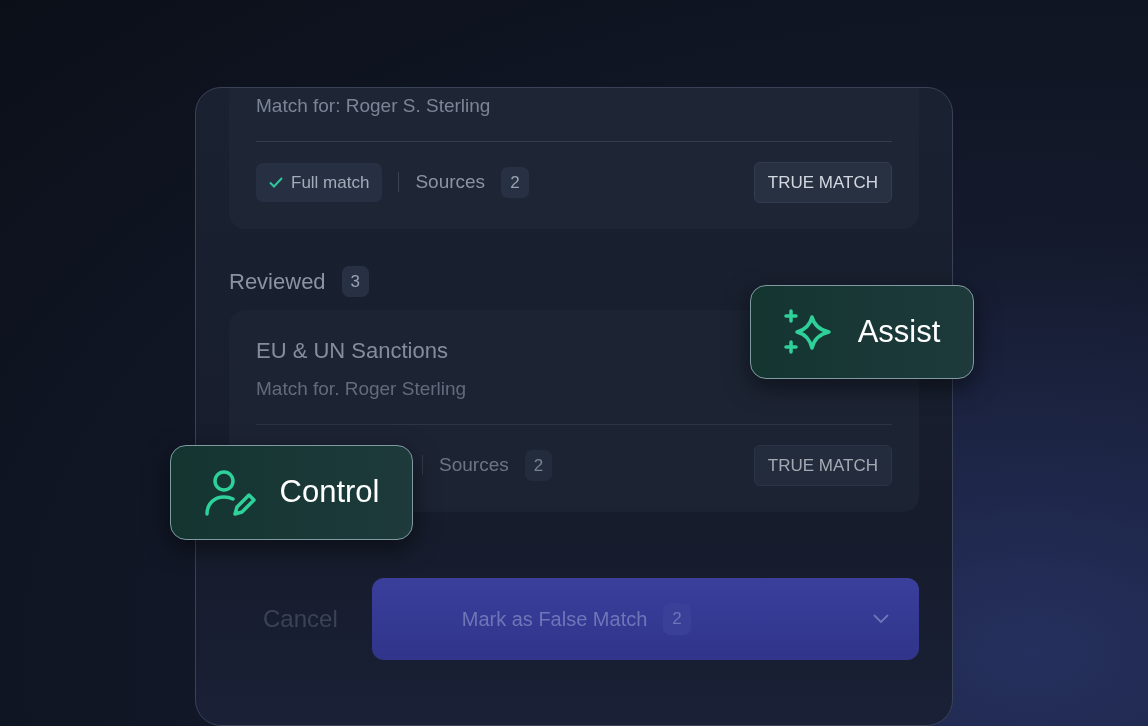  What do you see at coordinates (881, 619) in the screenshot?
I see `chevron-down-icon` at bounding box center [881, 619].